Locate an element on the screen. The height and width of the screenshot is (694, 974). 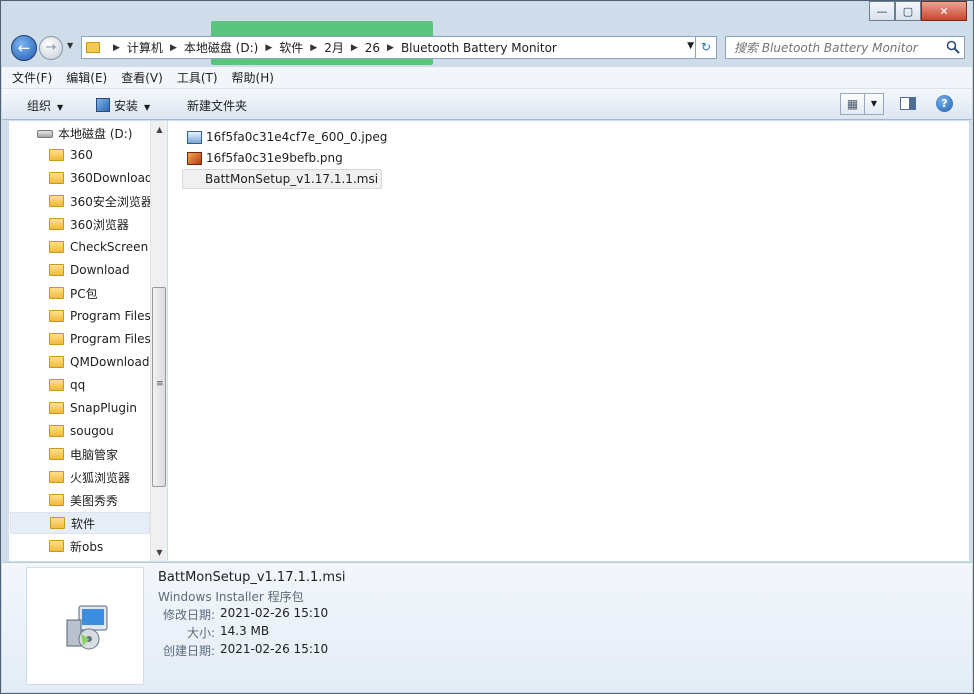
nav-folder-item: 360浏览器 is located at coordinates (99, 224).